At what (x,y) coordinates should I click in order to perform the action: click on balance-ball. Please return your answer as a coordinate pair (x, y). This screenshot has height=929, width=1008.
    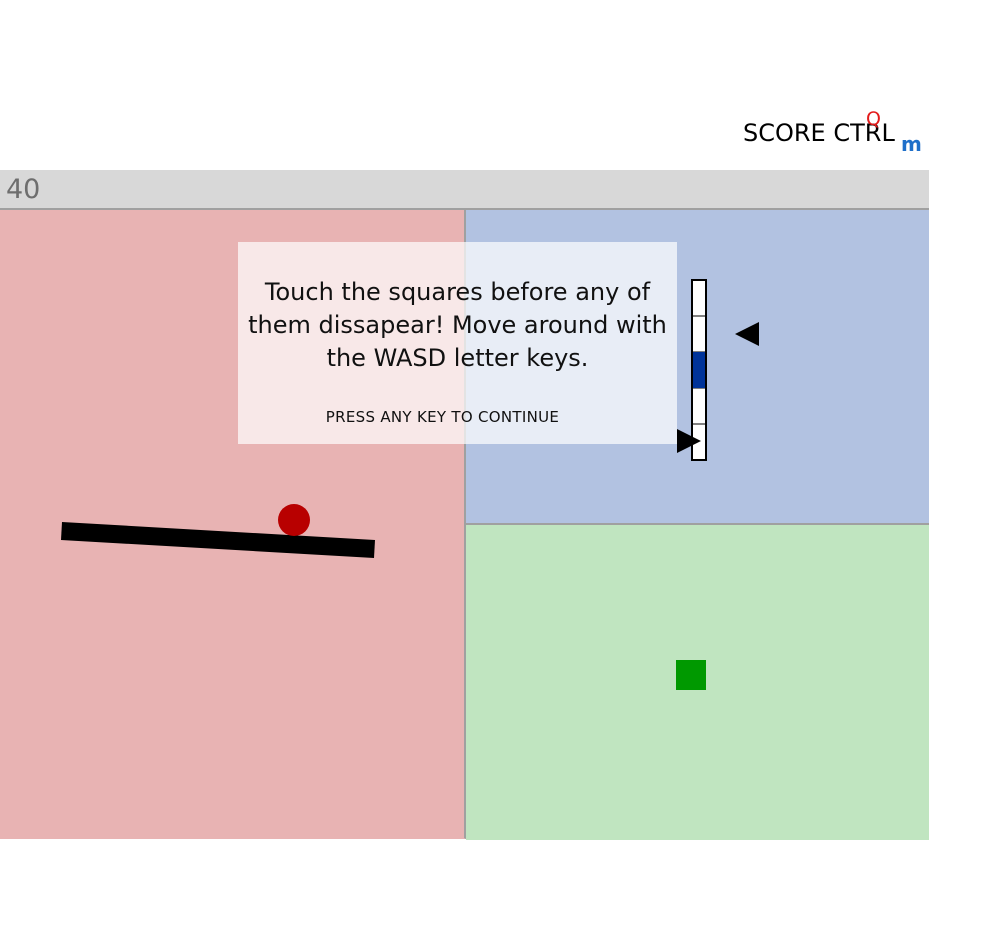
    Looking at the image, I should click on (294, 520).